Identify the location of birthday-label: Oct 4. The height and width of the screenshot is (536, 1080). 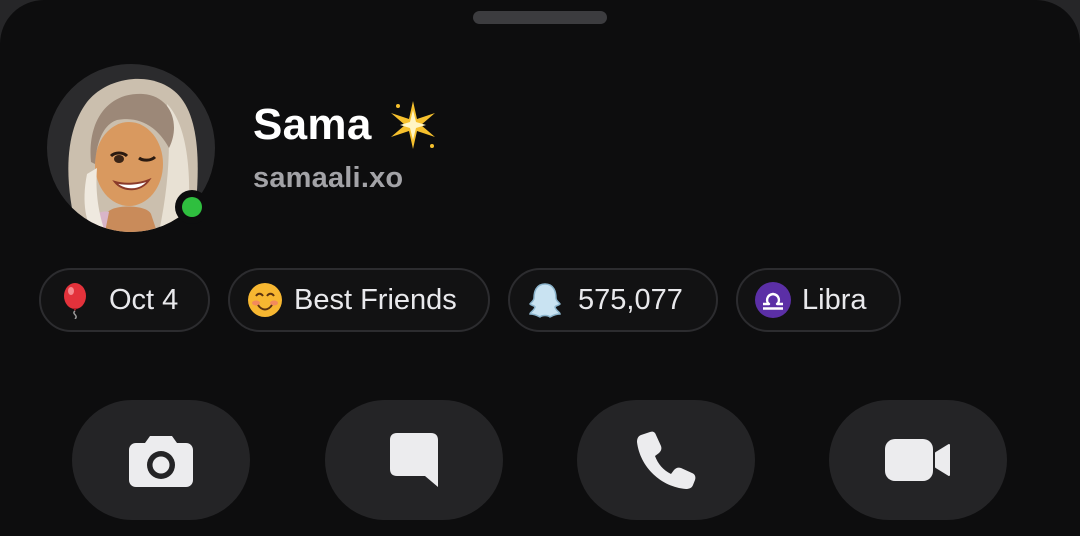
(144, 299).